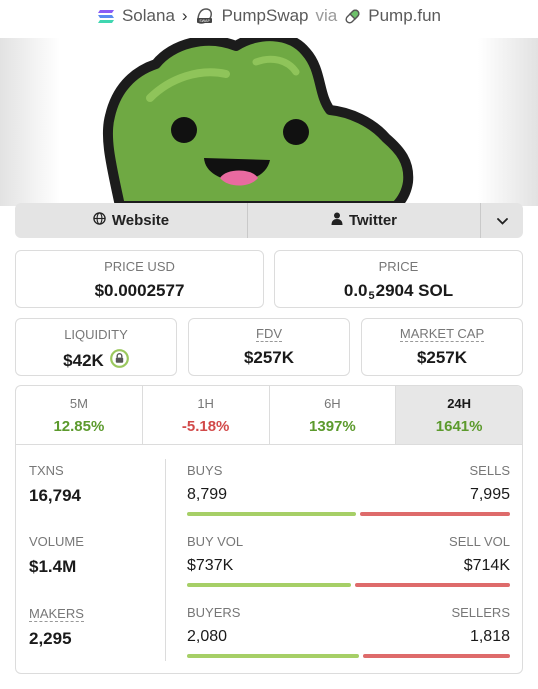  What do you see at coordinates (272, 514) in the screenshot?
I see `buys-bar` at bounding box center [272, 514].